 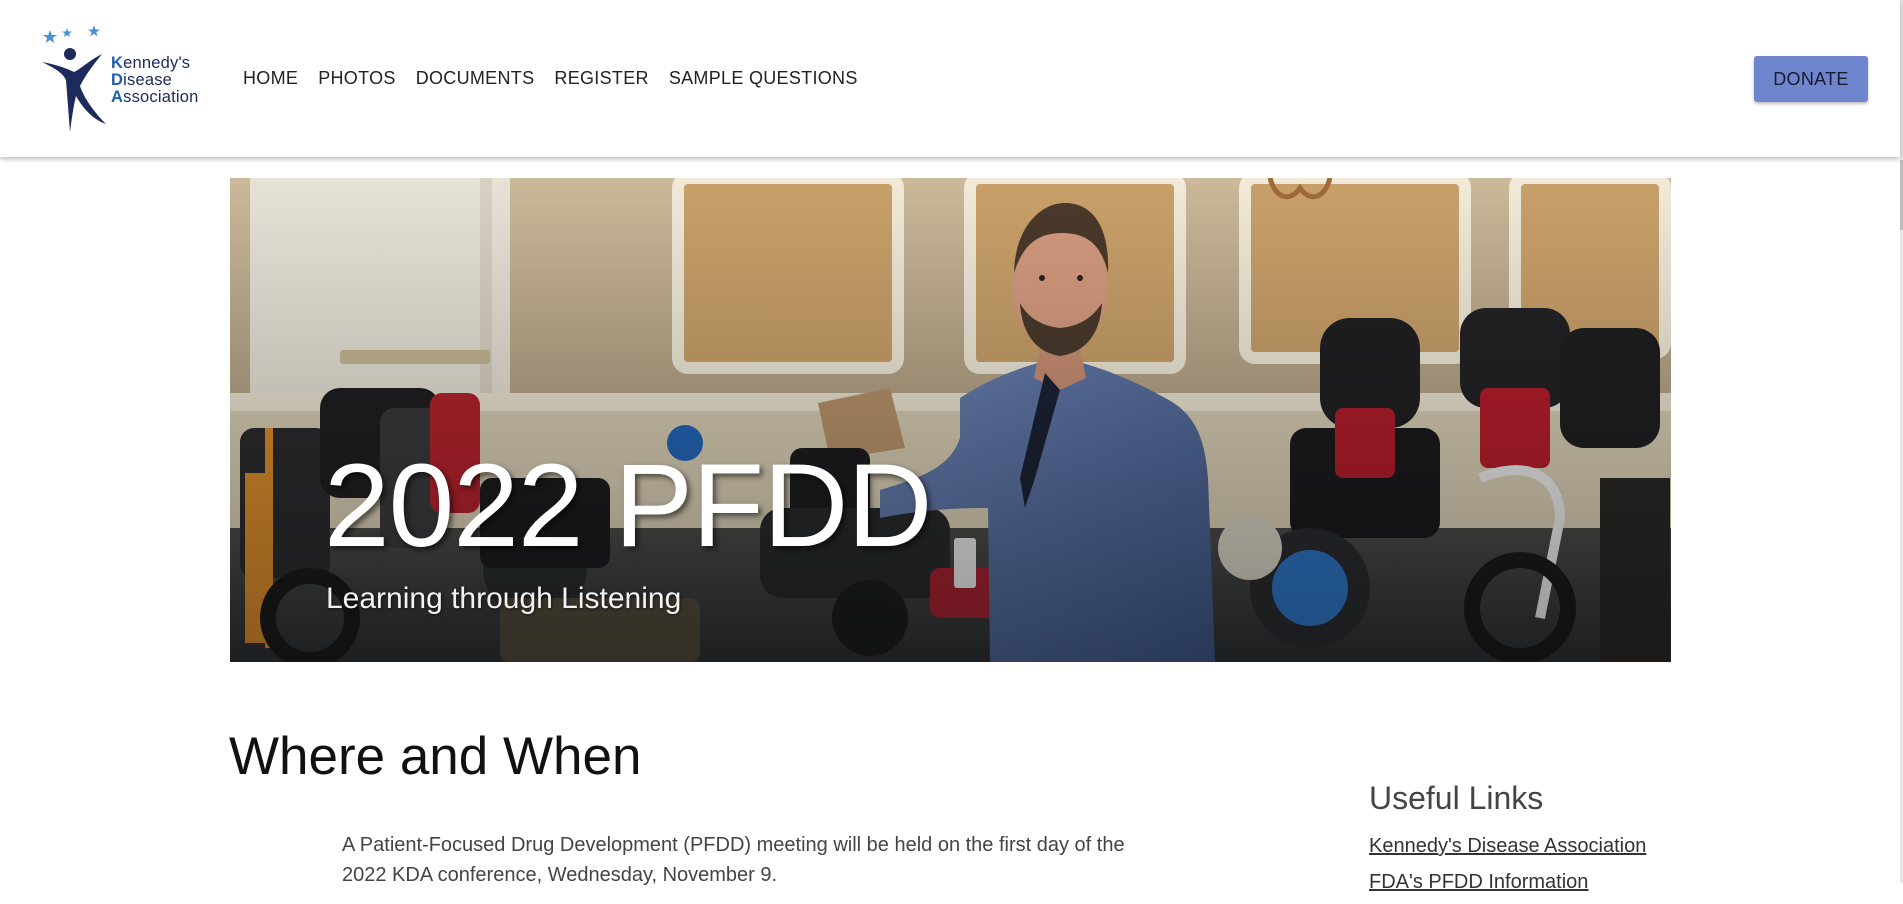 I want to click on hero-subtitle: Learning through Listening, so click(x=504, y=598).